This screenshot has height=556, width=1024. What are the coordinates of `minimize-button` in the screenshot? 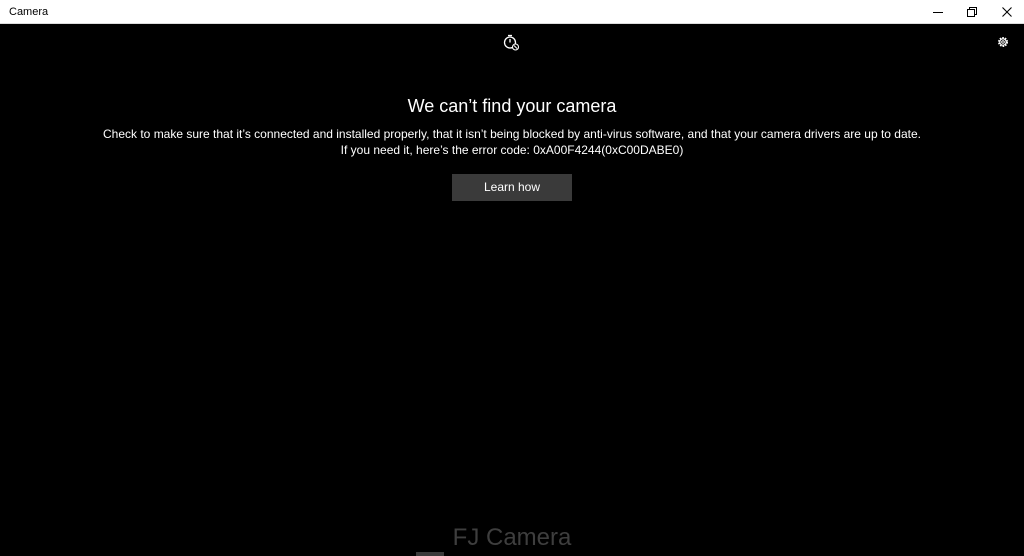 It's located at (938, 12).